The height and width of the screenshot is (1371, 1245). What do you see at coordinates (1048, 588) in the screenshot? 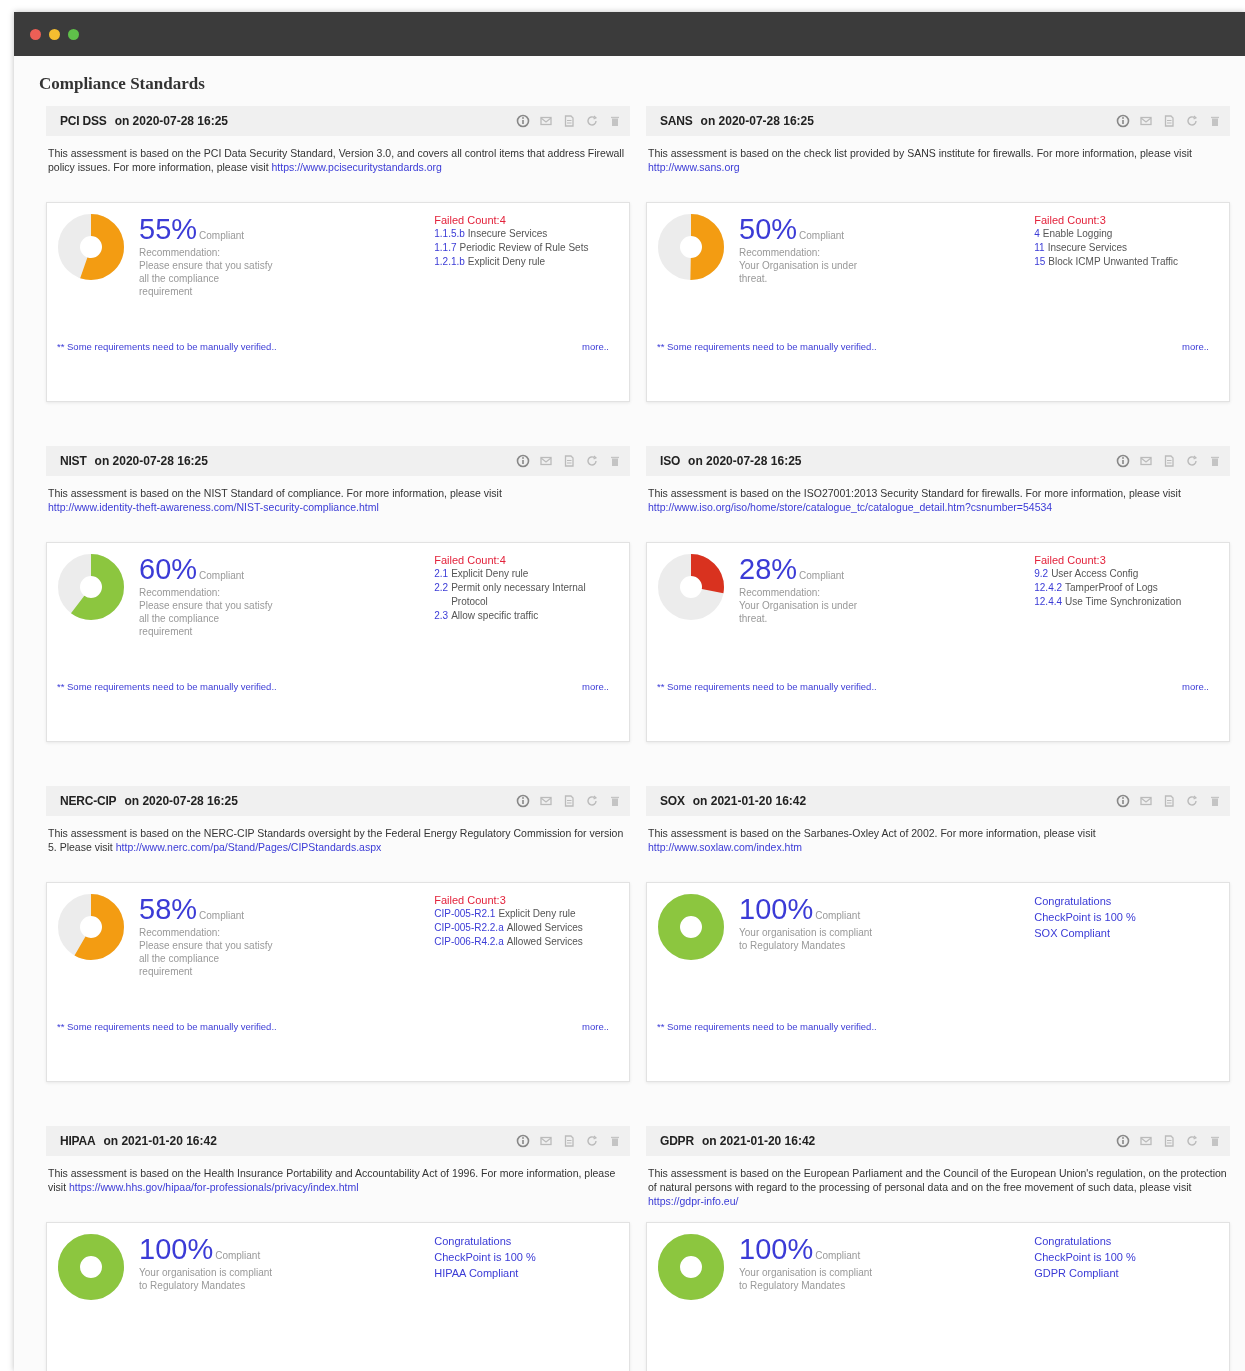
I see `requirement-link: 12.4.2` at bounding box center [1048, 588].